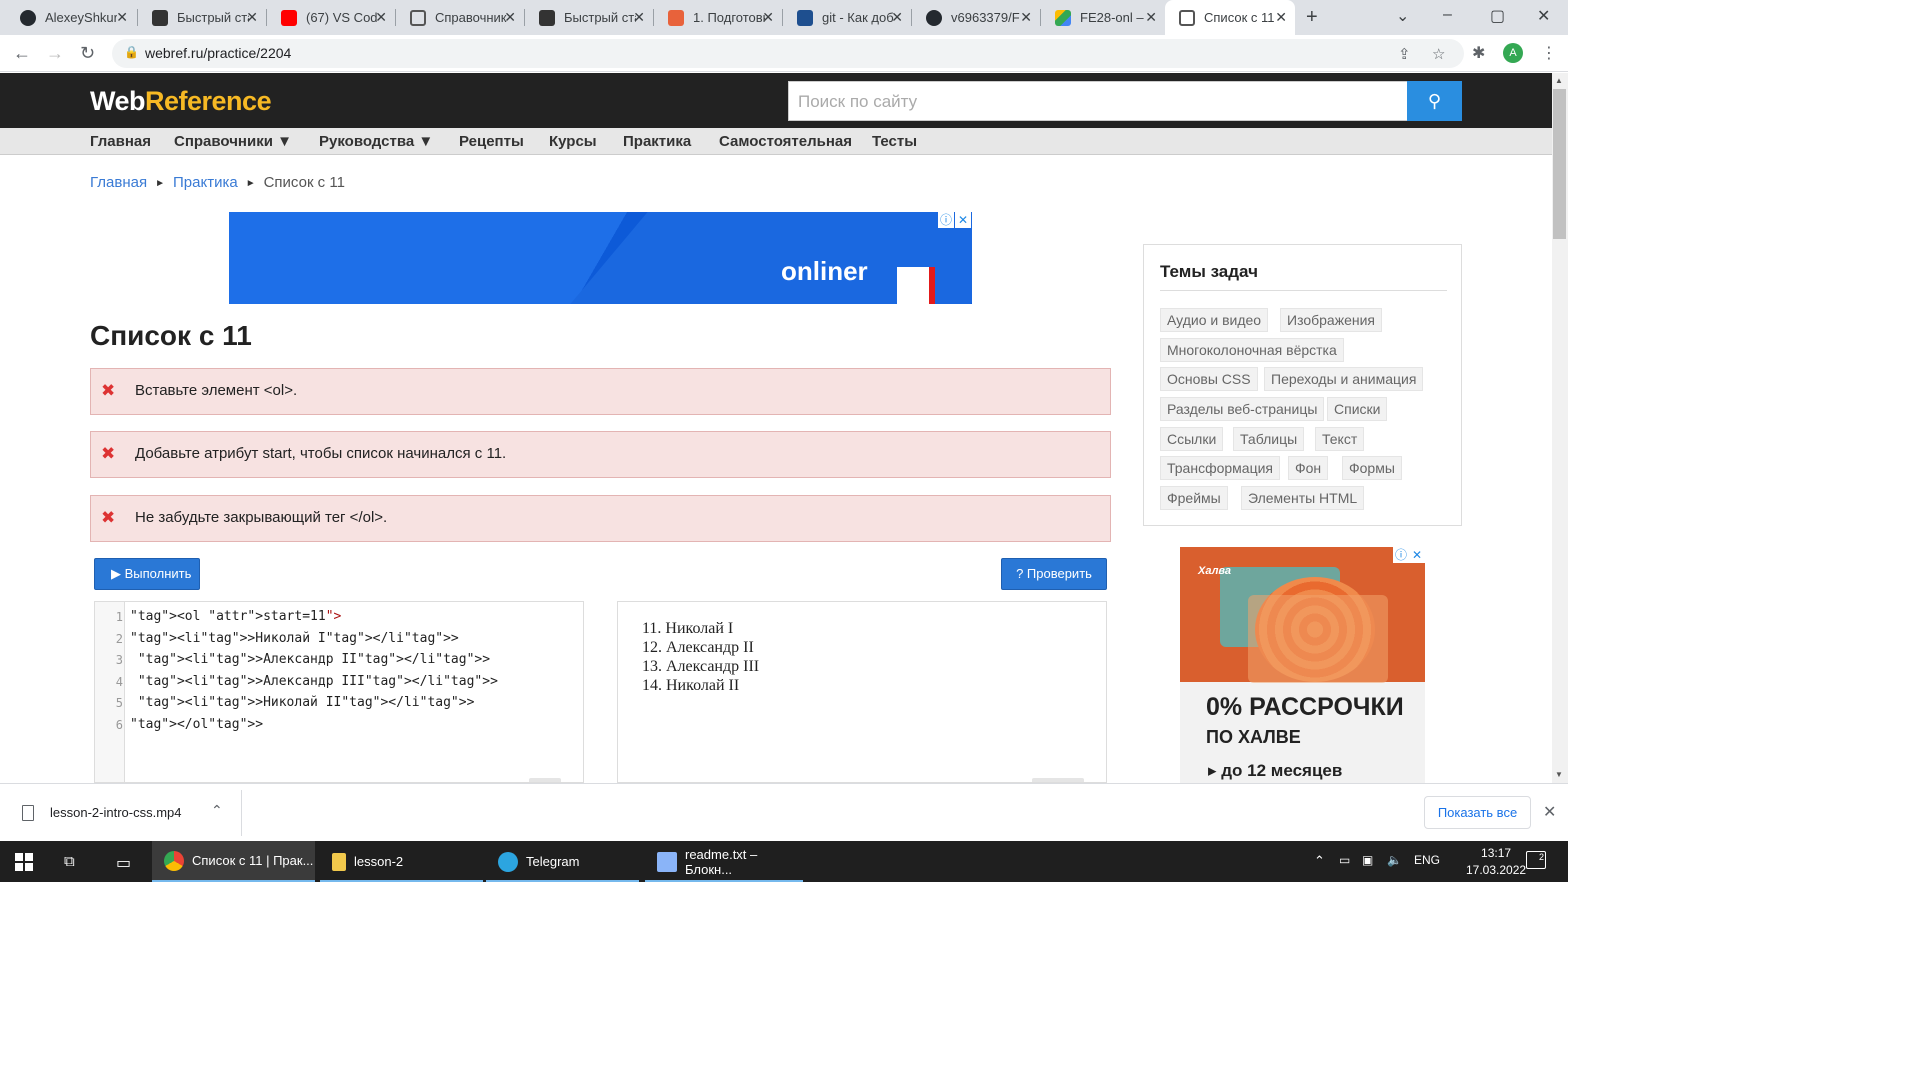 The width and height of the screenshot is (1920, 1080). What do you see at coordinates (491, 141) in the screenshot?
I see `menu-item-recipes: Рецепты` at bounding box center [491, 141].